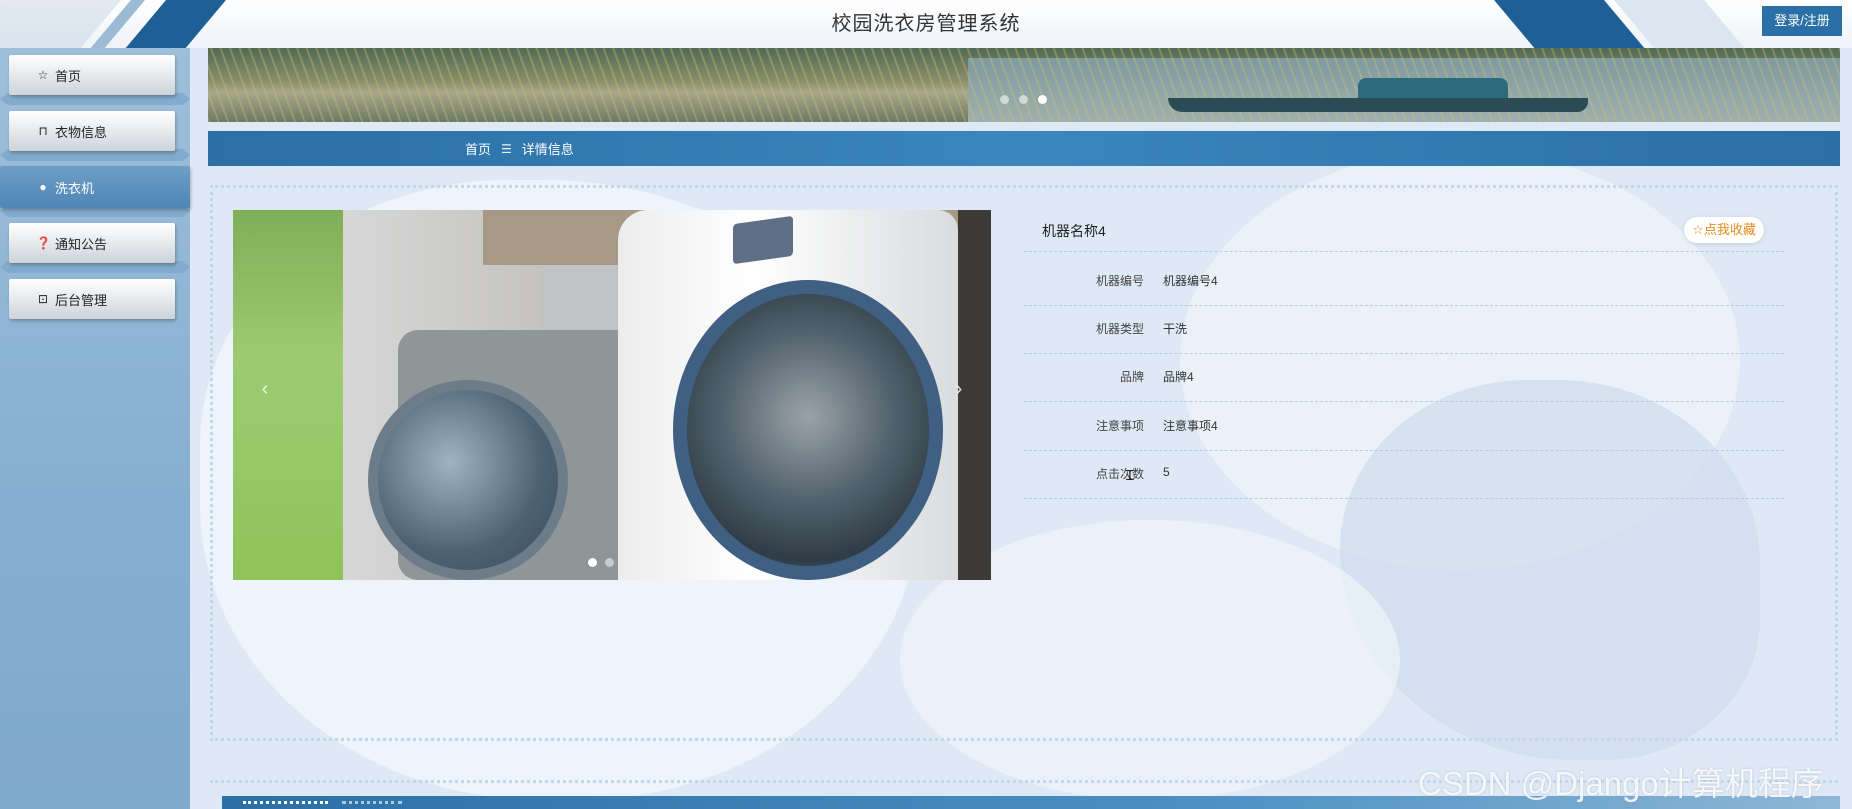  I want to click on top-header: 校园洗衣房管理系统 登录/注册, so click(926, 24).